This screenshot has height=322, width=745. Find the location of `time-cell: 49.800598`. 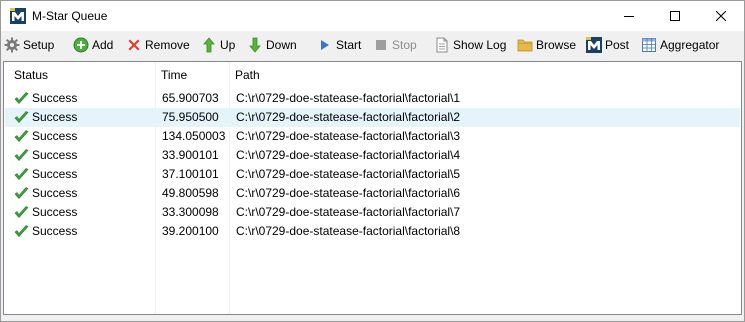

time-cell: 49.800598 is located at coordinates (190, 193).